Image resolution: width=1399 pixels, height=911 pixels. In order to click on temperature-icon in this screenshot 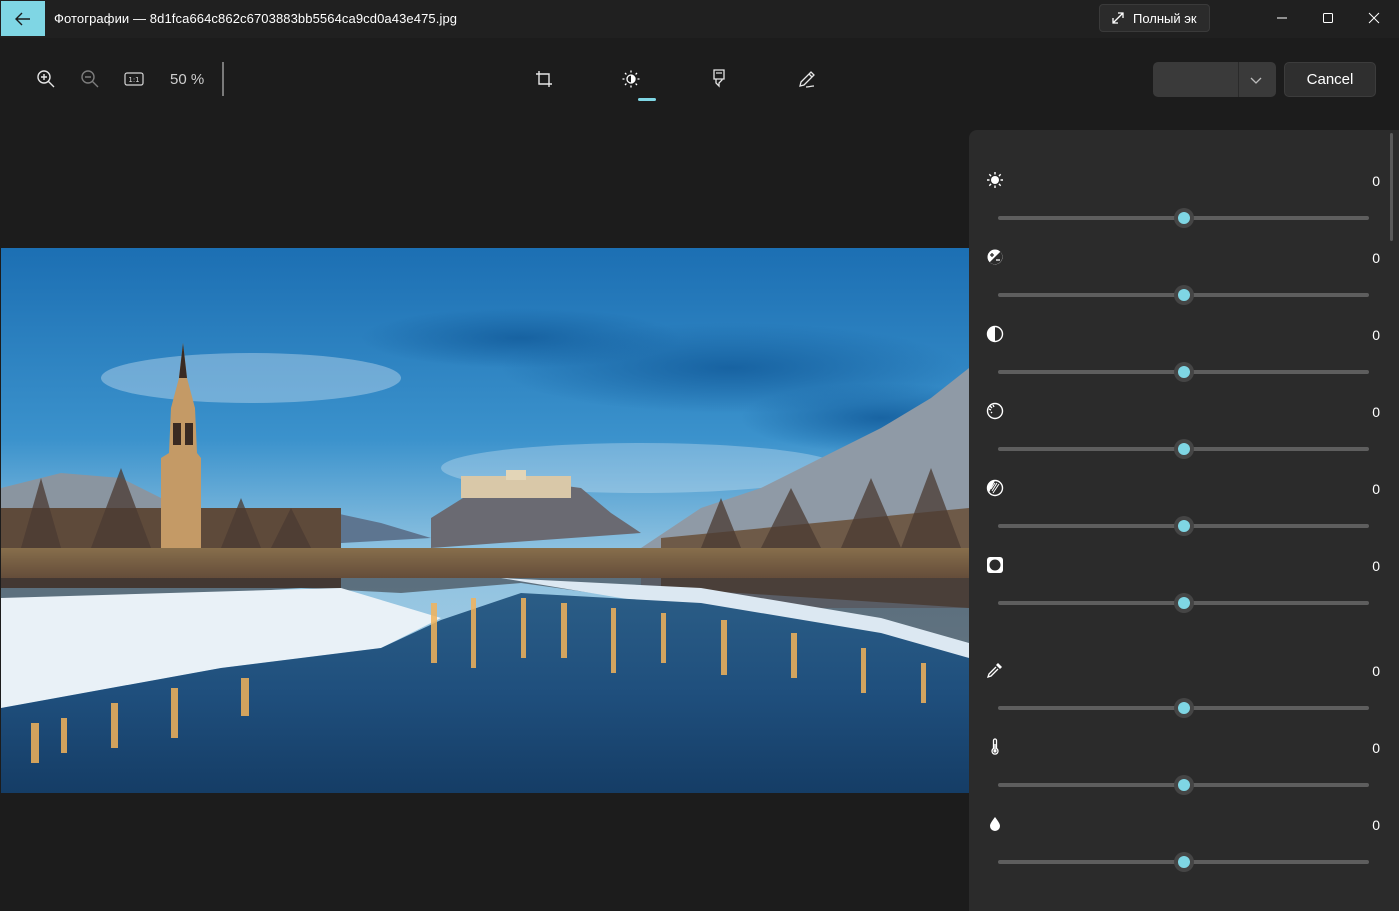, I will do `click(995, 747)`.